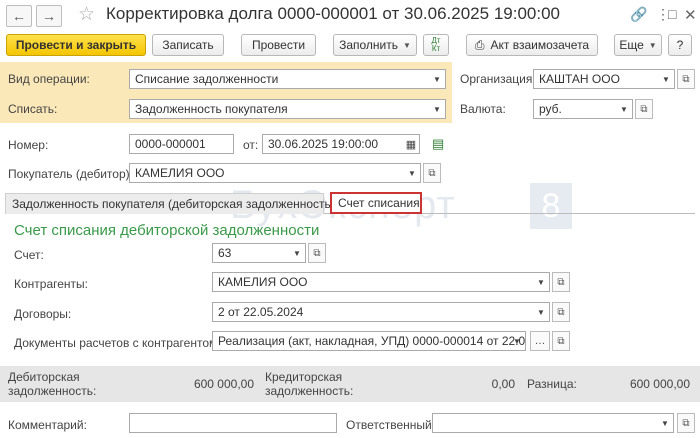  I want to click on organization-open-button: ⧉, so click(686, 79).